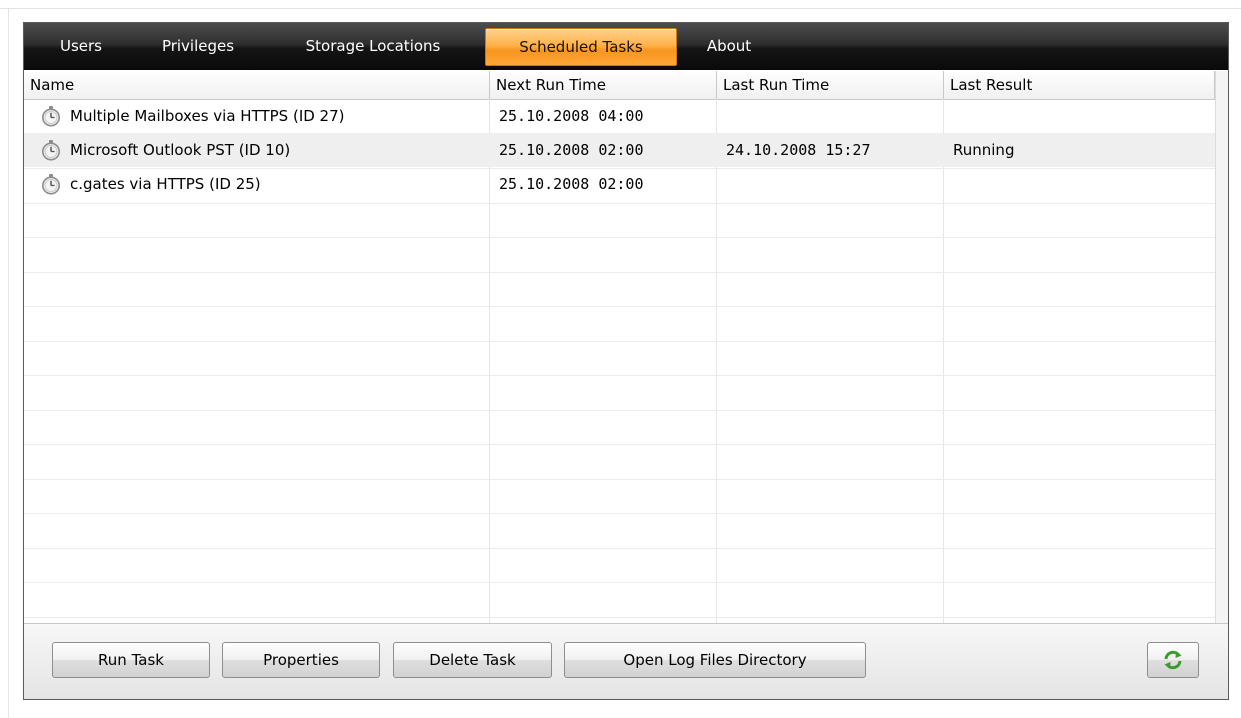 The image size is (1241, 718). Describe the element at coordinates (472, 660) in the screenshot. I see `delete-task-button: Delete Task` at that location.